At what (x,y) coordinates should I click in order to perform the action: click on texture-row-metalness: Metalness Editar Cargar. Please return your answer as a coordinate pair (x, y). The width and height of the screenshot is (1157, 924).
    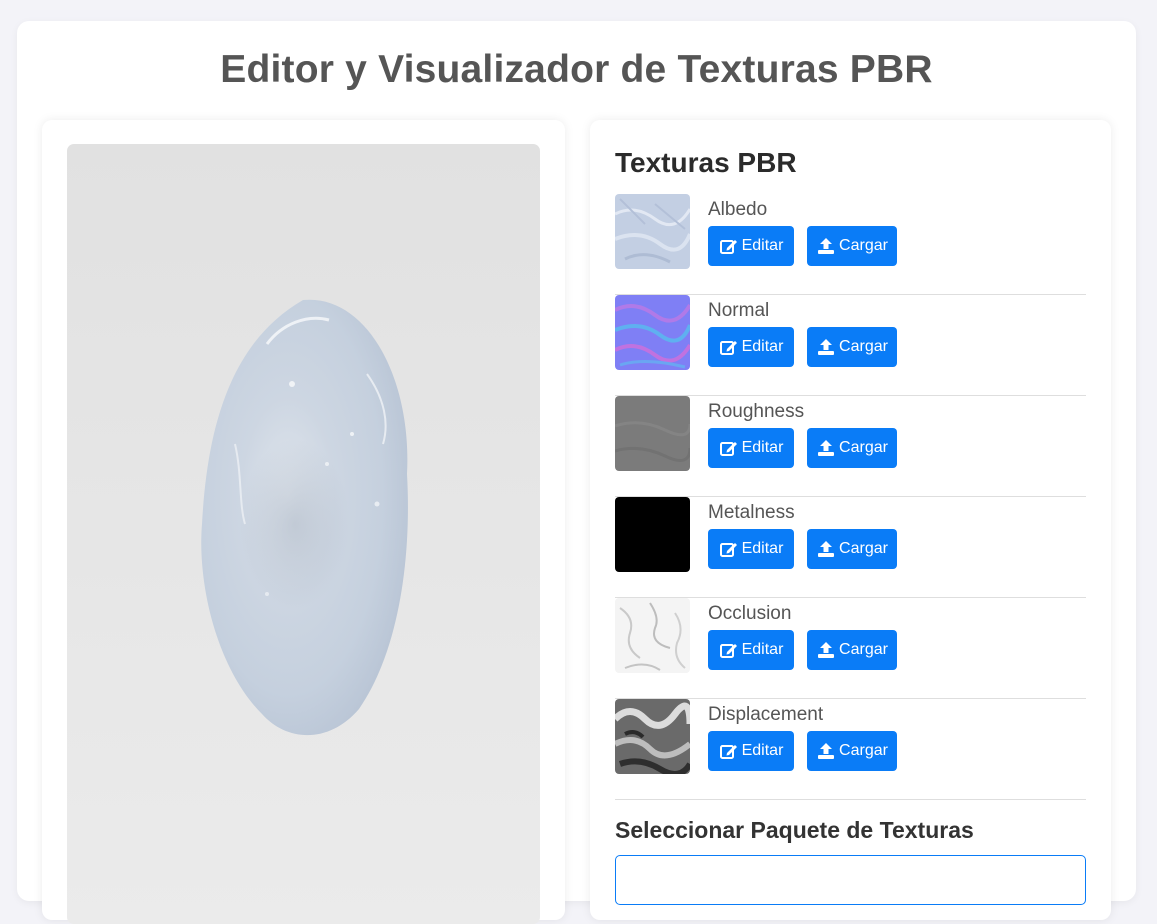
    Looking at the image, I should click on (850, 547).